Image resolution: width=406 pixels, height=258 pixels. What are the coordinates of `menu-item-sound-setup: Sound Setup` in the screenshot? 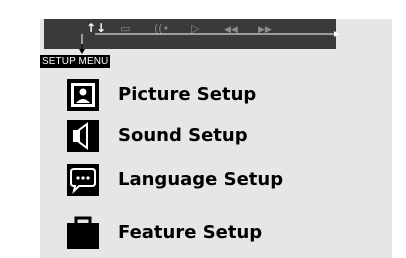 It's located at (220, 136).